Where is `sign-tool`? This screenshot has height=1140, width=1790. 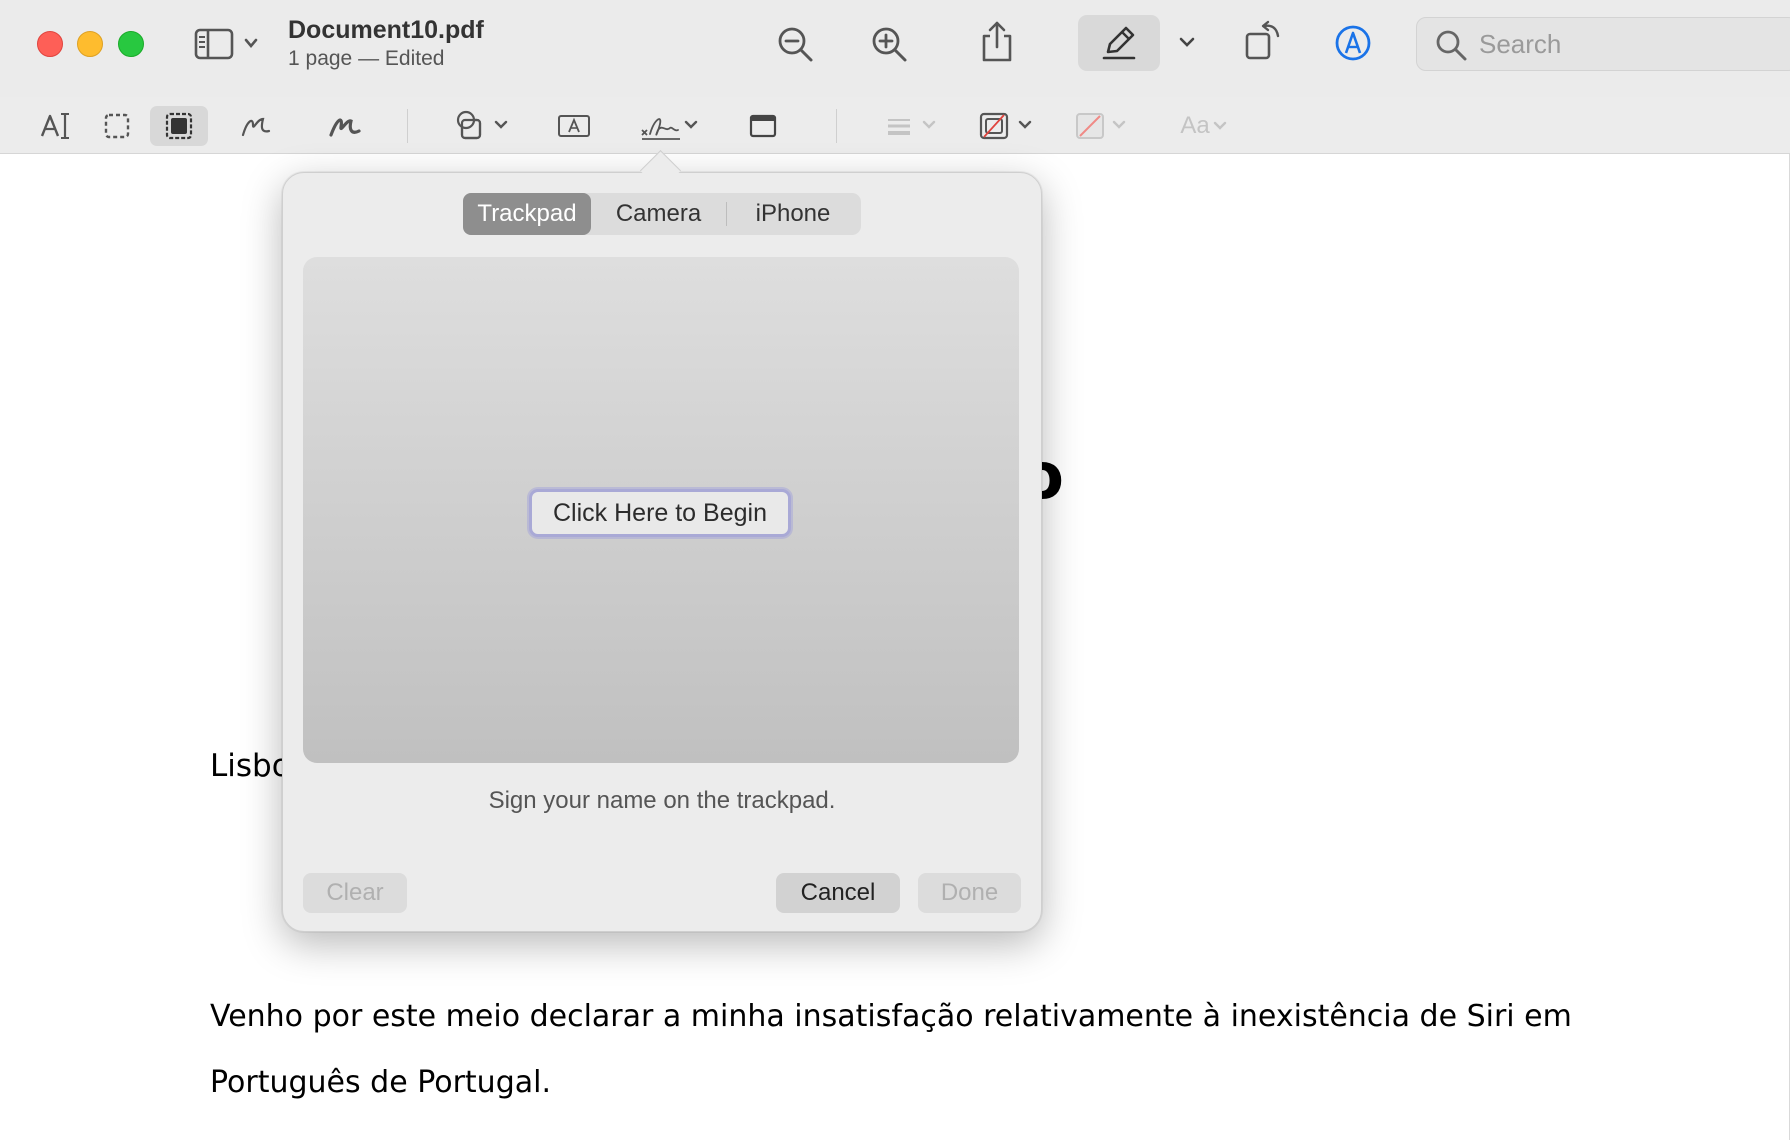
sign-tool is located at coordinates (671, 126).